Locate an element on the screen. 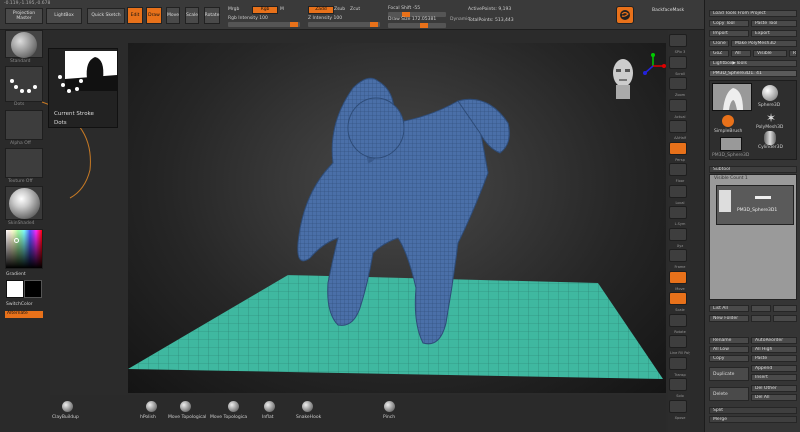 The height and width of the screenshot is (432, 800). zadd-toggle: Zadd is located at coordinates (321, 10).